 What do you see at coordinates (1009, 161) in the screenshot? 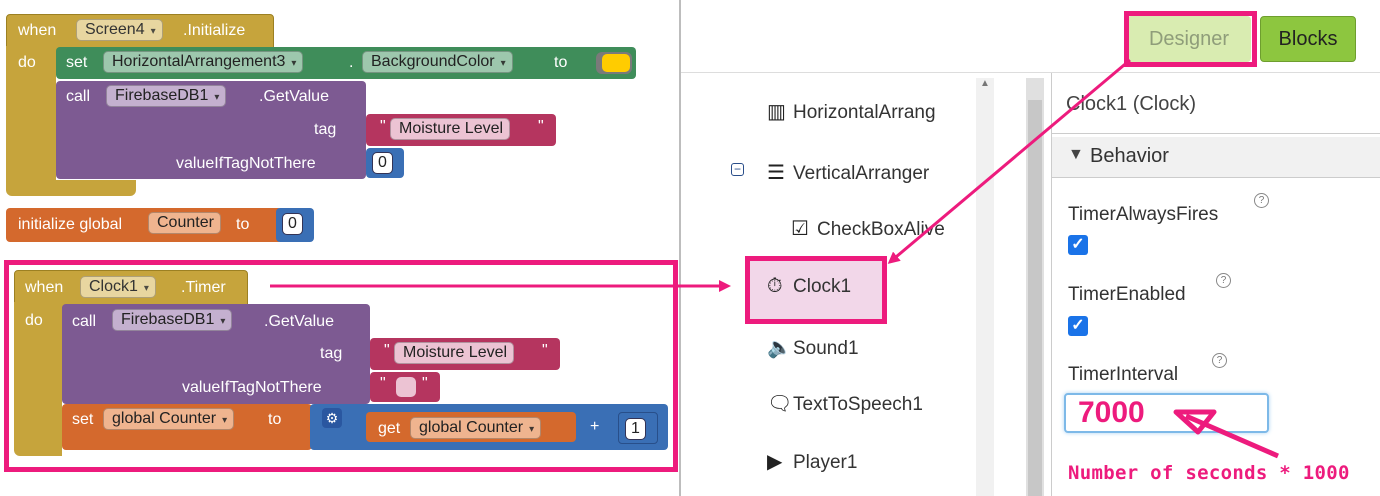
I see `designer-to-clock-arrow` at bounding box center [1009, 161].